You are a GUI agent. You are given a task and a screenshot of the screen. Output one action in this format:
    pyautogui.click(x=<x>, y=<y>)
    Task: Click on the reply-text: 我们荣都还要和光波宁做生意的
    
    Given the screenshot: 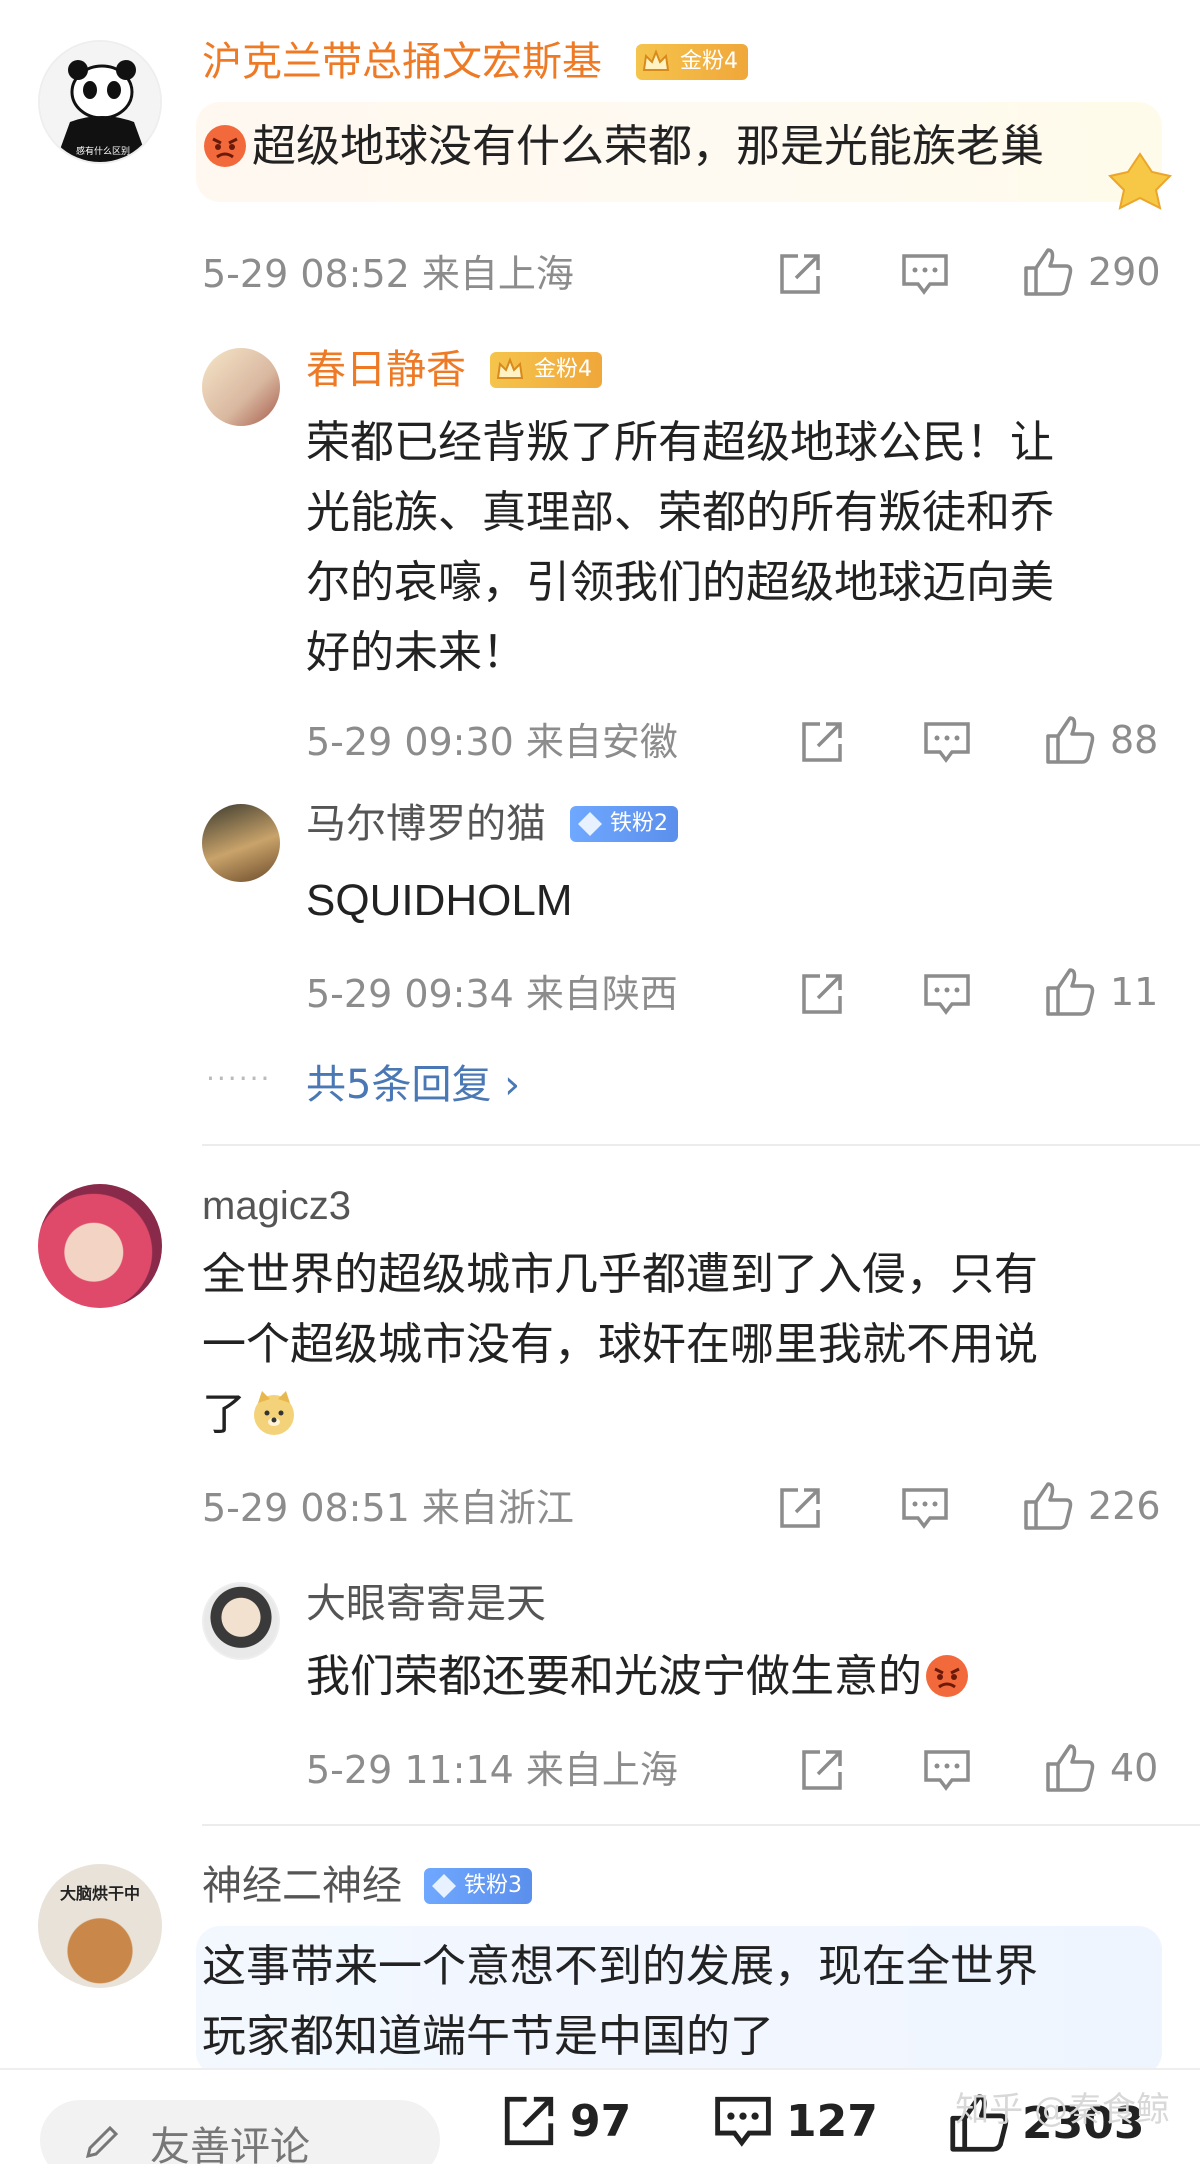 What is the action you would take?
    pyautogui.click(x=638, y=1677)
    